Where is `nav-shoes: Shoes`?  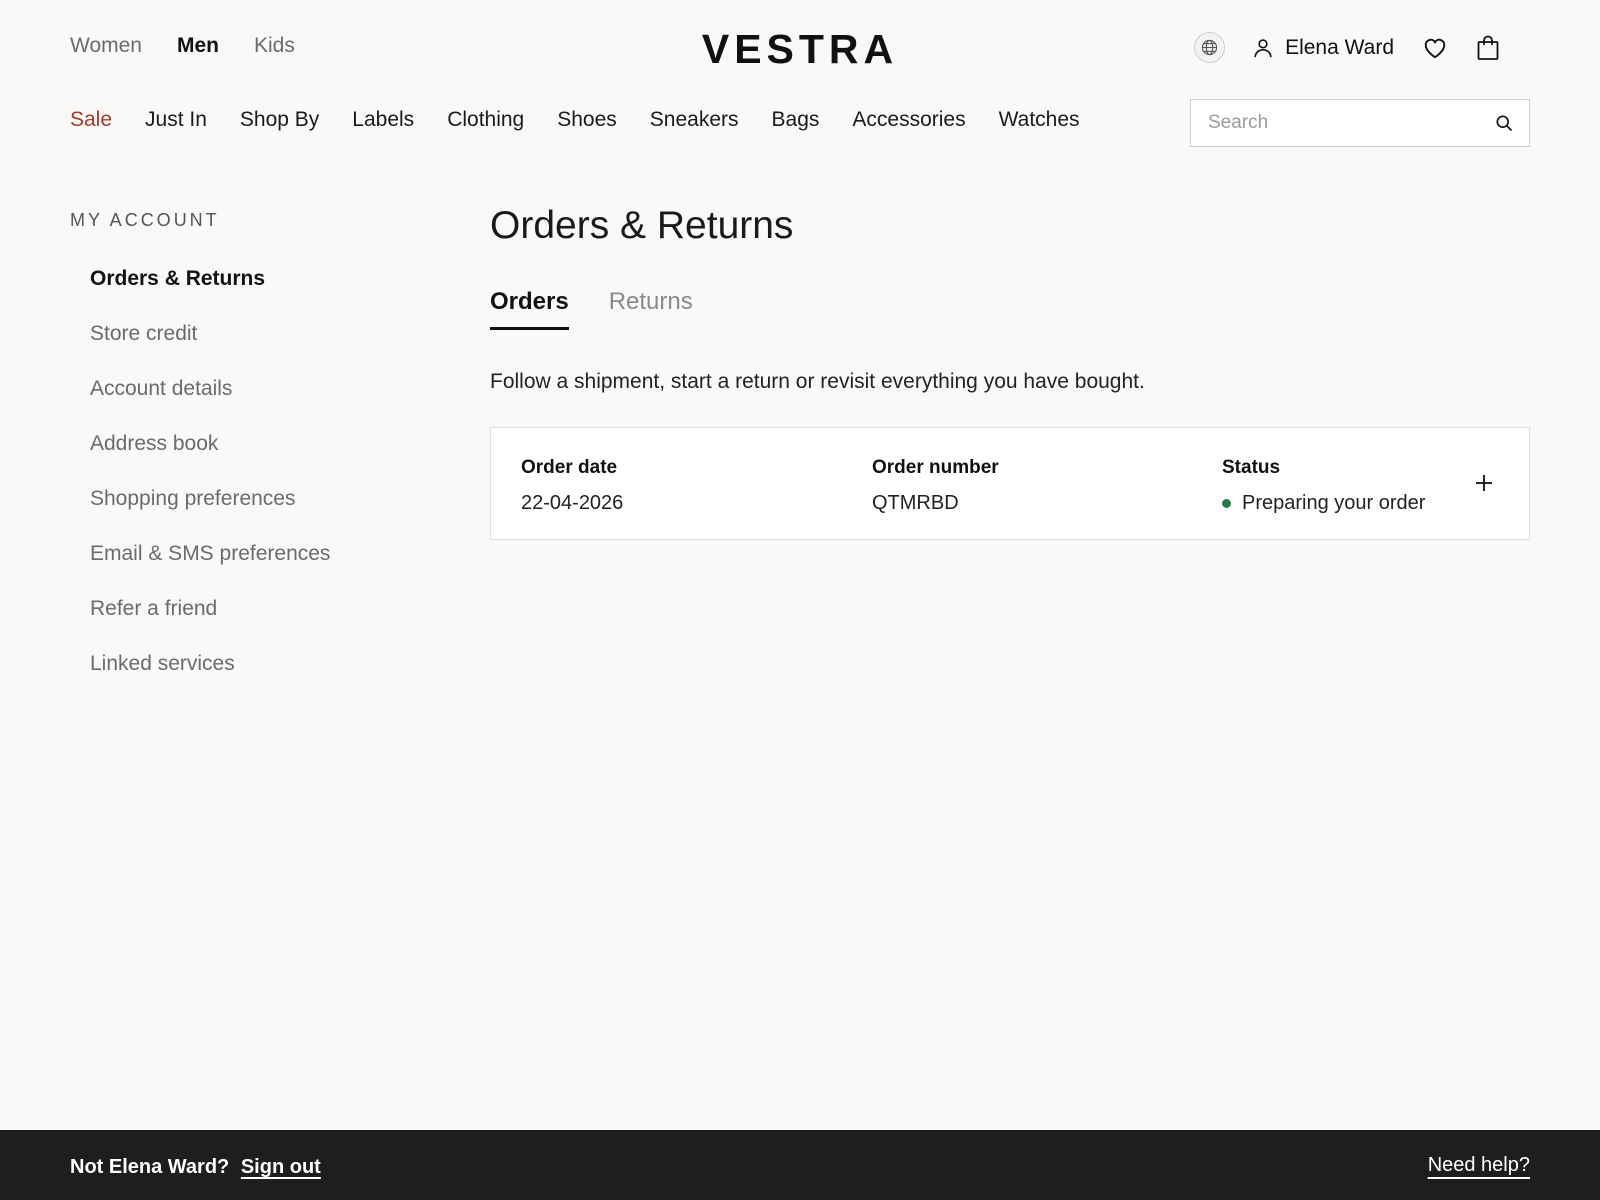
nav-shoes: Shoes is located at coordinates (587, 120).